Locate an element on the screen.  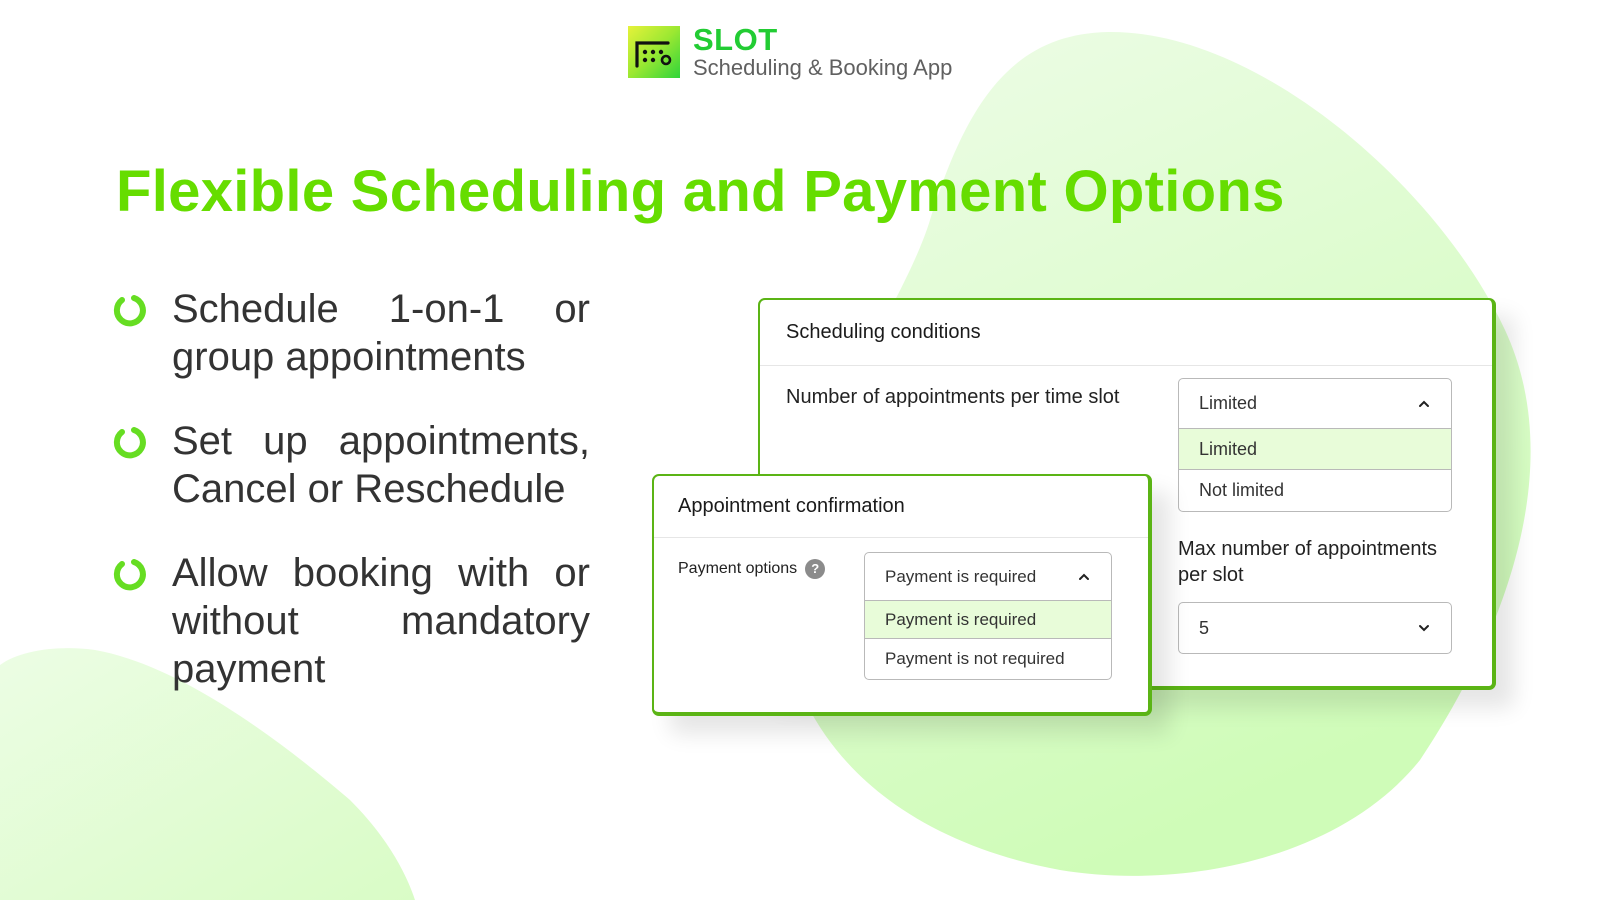
brand-subtitle: Scheduling & Booking App is located at coordinates (823, 67).